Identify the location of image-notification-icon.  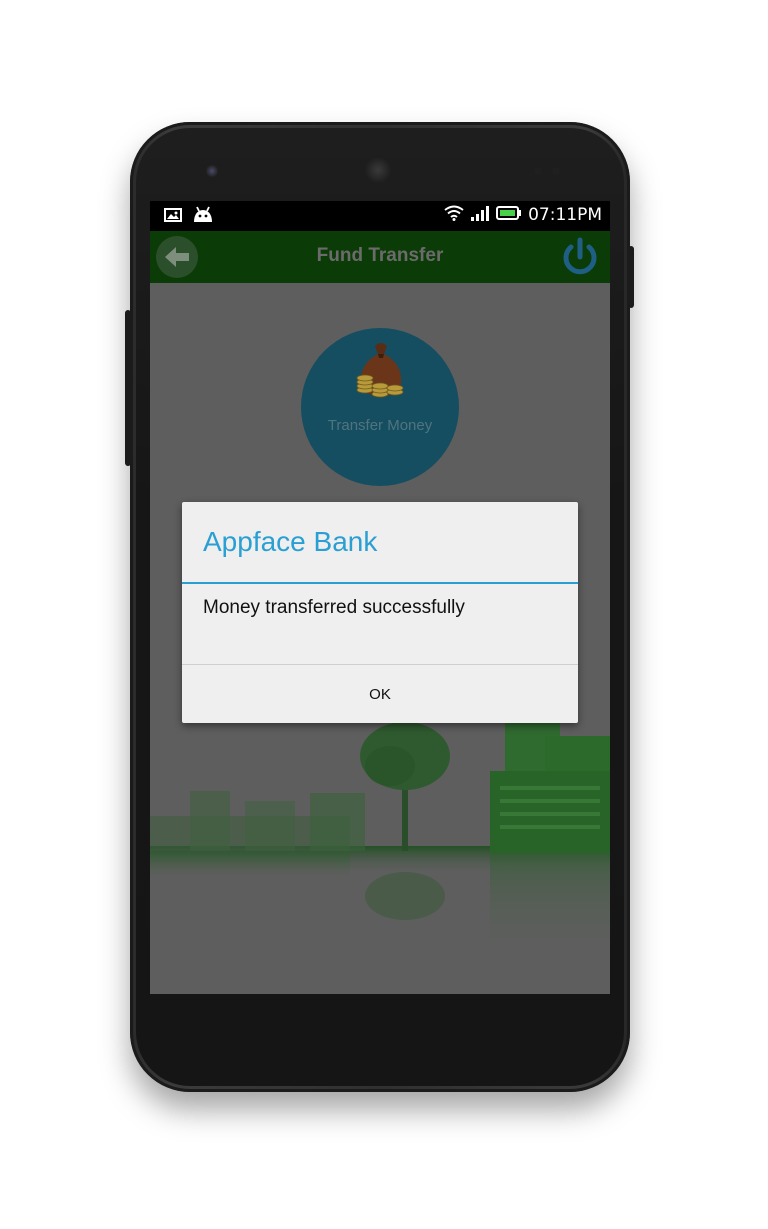
(173, 217).